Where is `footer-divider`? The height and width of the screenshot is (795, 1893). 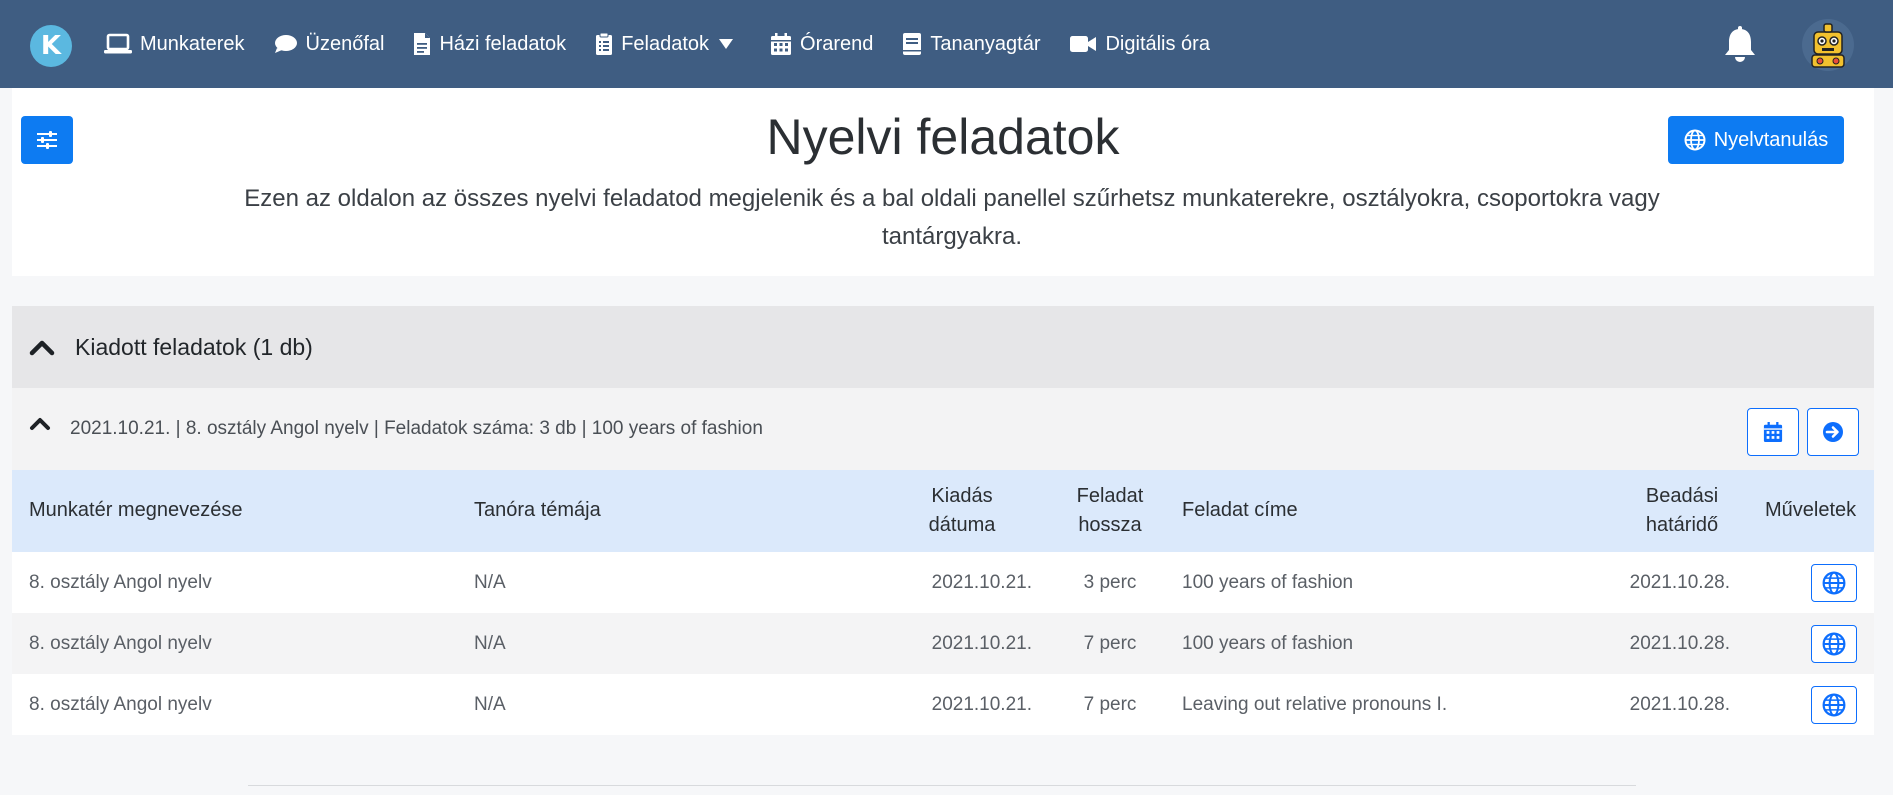 footer-divider is located at coordinates (942, 785).